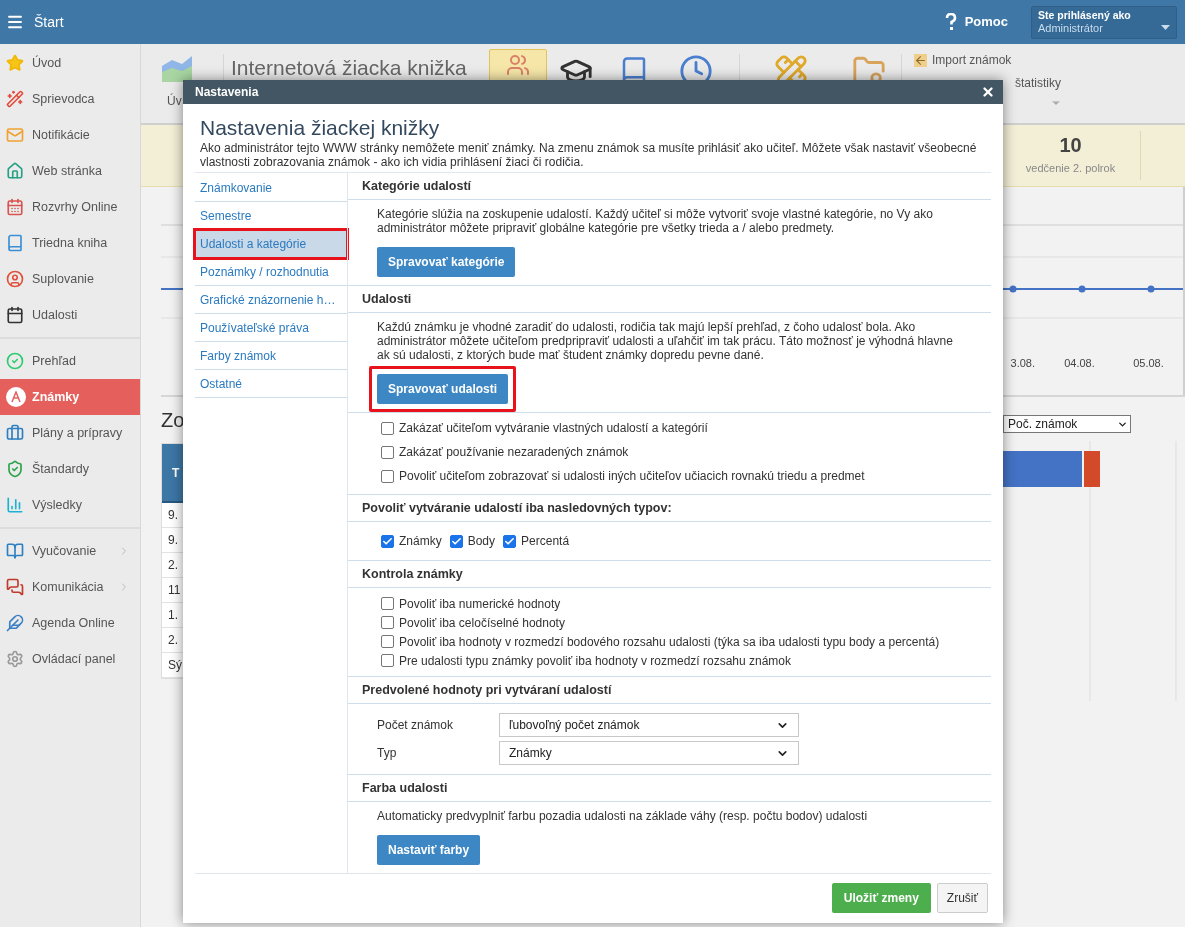 The image size is (1185, 927). Describe the element at coordinates (589, 155) in the screenshot. I see `intro-text: Ako administrátor tejto WWW stránky nemôžete meniť známky. Na zmenu známok sa musíte prihlásiť ako učiteľ. Môžete však nastaviť všeobecné vlastnosti zobrazovania známok - ako ich vidia prihlásení žiaci či rodičia.` at that location.